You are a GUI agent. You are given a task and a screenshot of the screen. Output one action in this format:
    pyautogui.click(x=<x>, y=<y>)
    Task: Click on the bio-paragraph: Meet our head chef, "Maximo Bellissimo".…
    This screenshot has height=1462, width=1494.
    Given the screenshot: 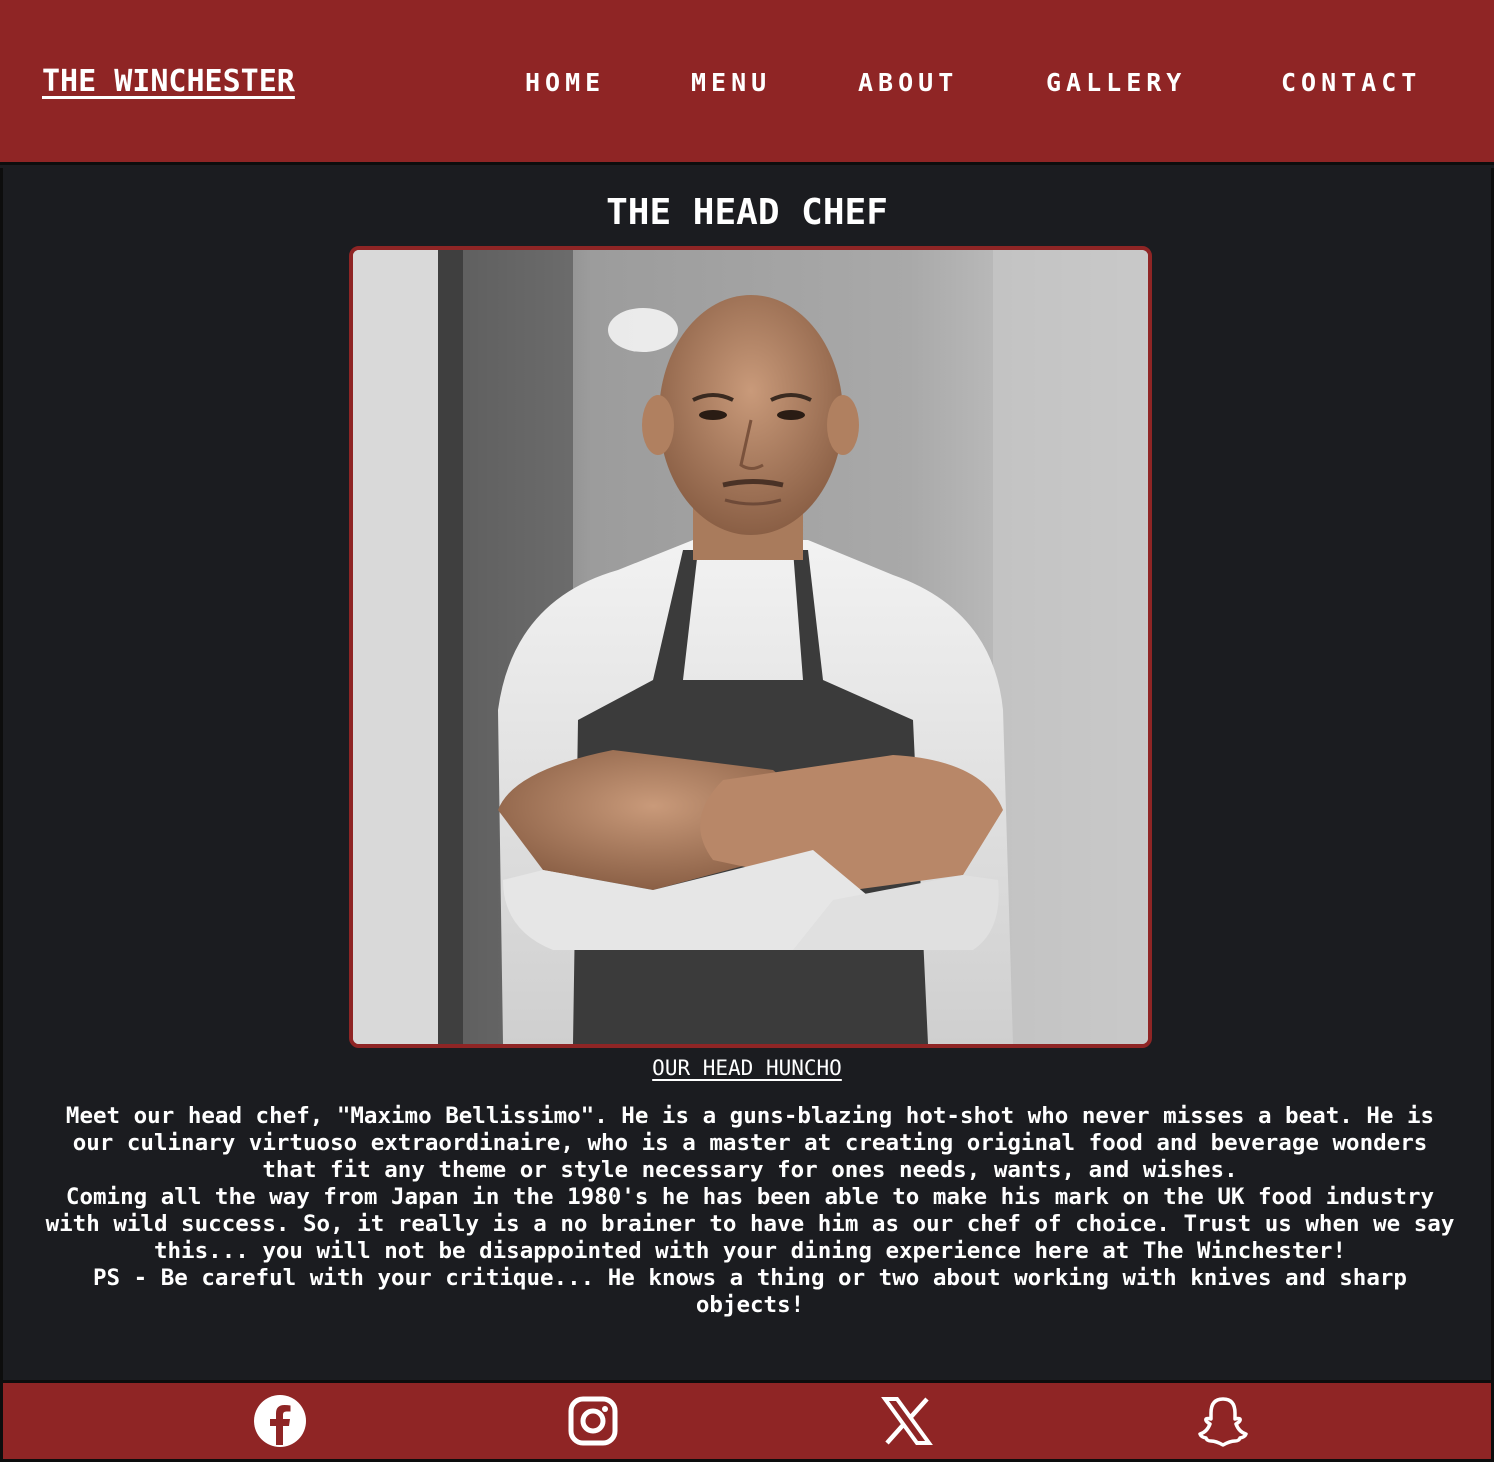 What is the action you would take?
    pyautogui.click(x=750, y=1143)
    